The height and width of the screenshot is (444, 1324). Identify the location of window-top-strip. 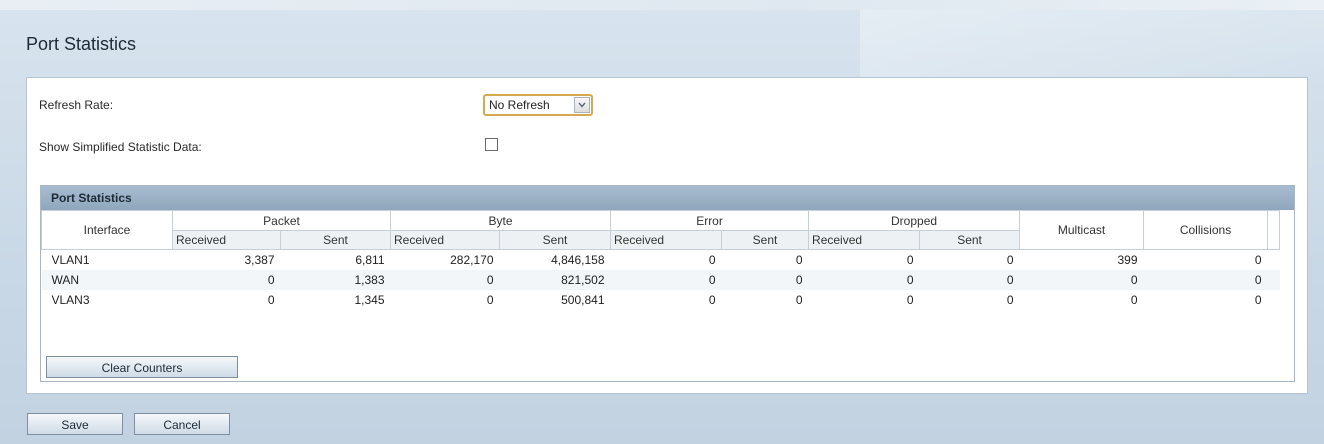
(662, 5).